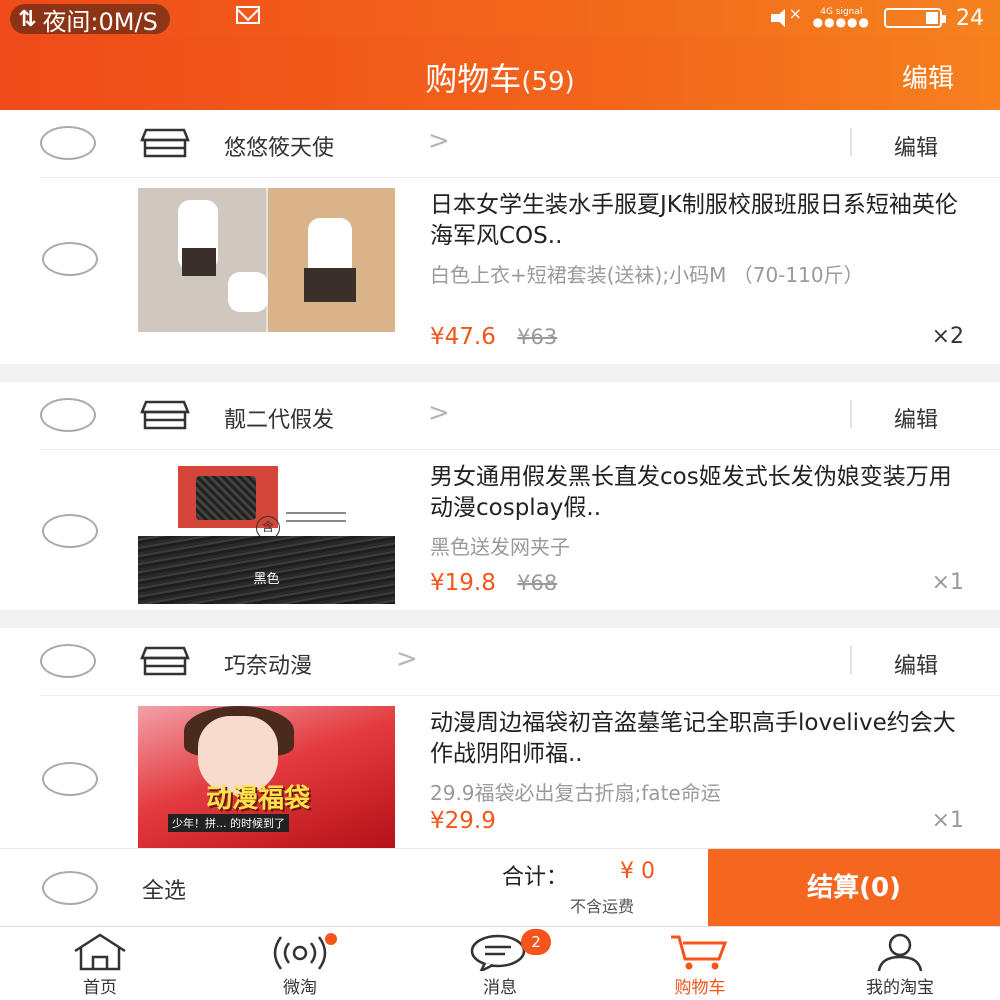  Describe the element at coordinates (279, 146) in the screenshot. I see `shop-name: 悠悠筱天使` at that location.